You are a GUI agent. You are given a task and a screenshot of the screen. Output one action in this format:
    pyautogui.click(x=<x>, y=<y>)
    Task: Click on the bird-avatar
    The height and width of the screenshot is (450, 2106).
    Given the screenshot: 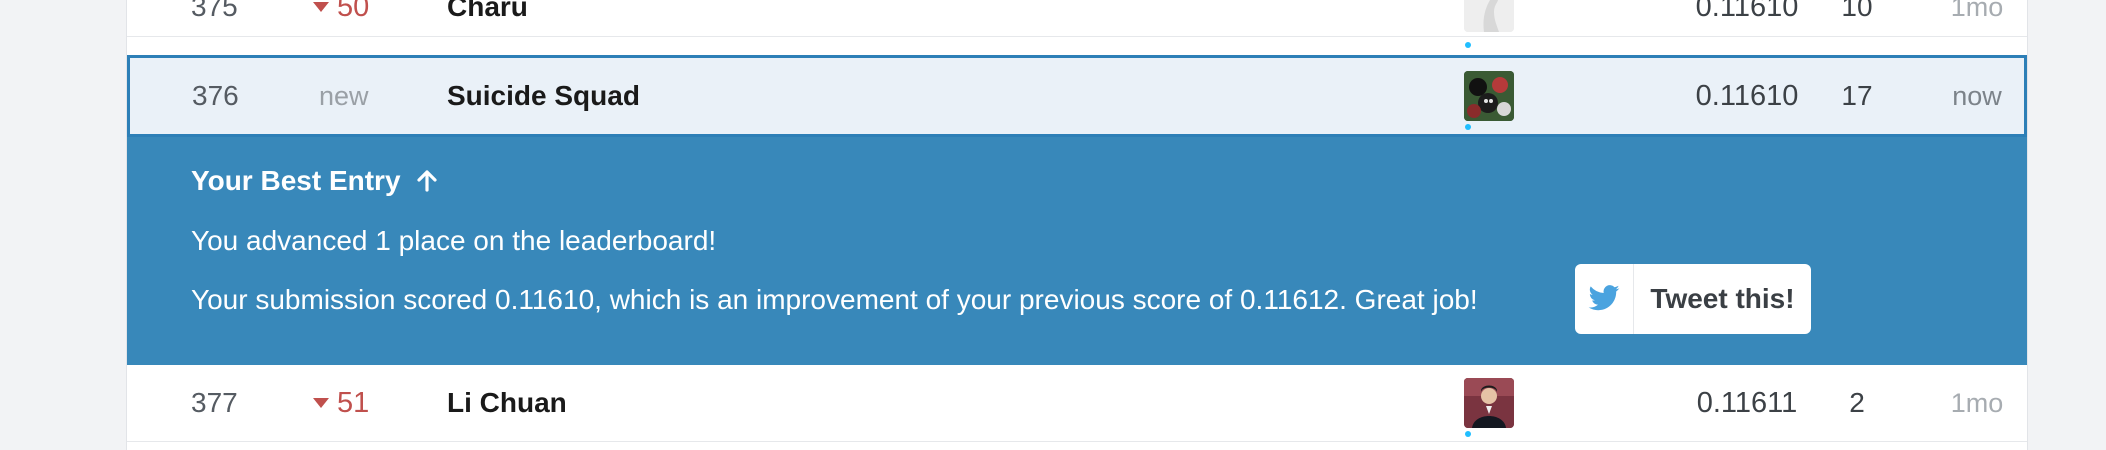 What is the action you would take?
    pyautogui.click(x=1489, y=16)
    